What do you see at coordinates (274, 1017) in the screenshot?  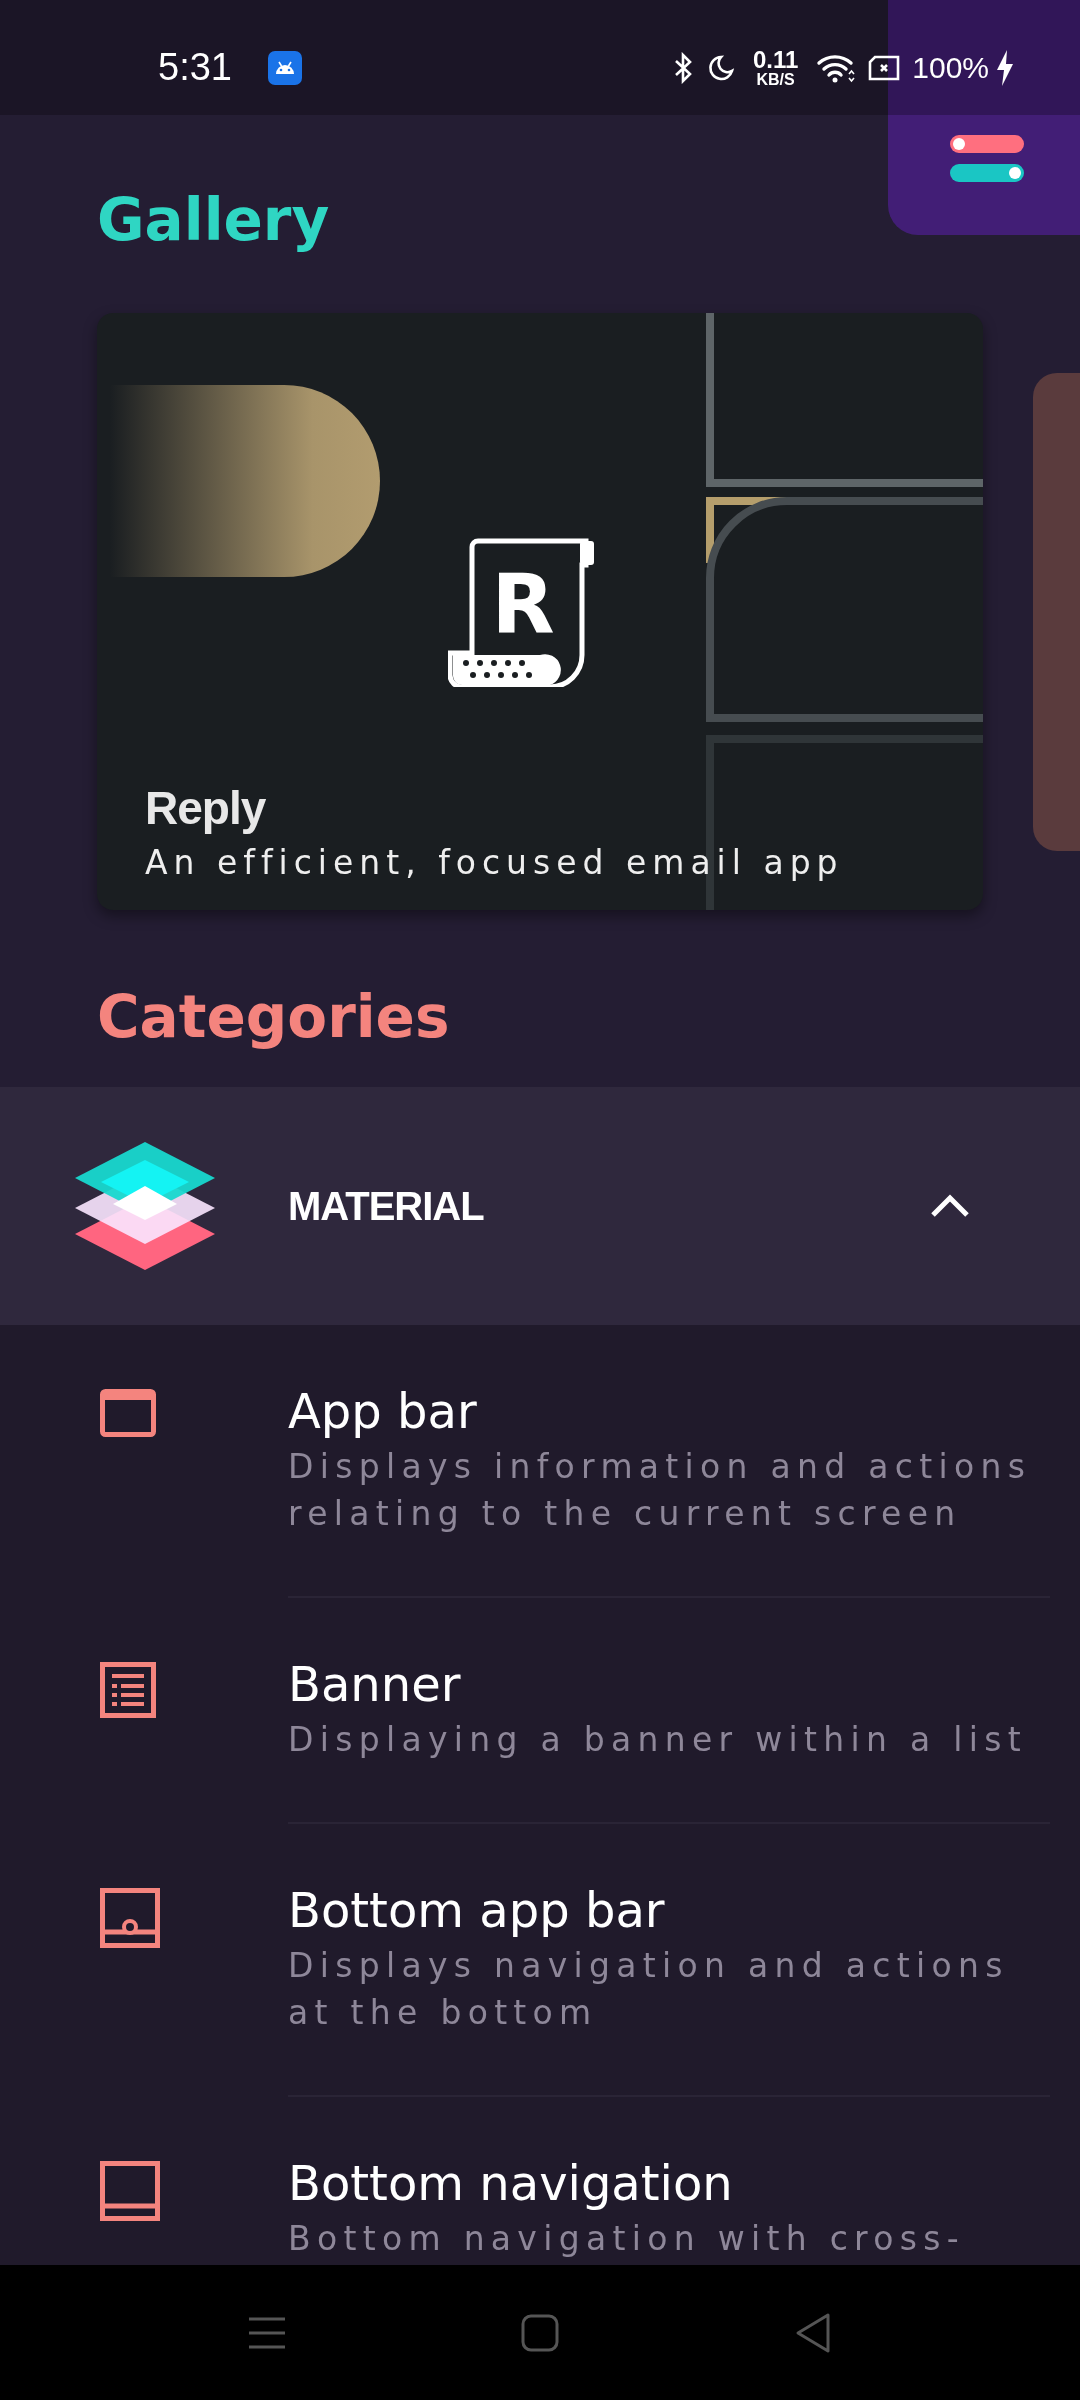 I see `categories-heading: Categories` at bounding box center [274, 1017].